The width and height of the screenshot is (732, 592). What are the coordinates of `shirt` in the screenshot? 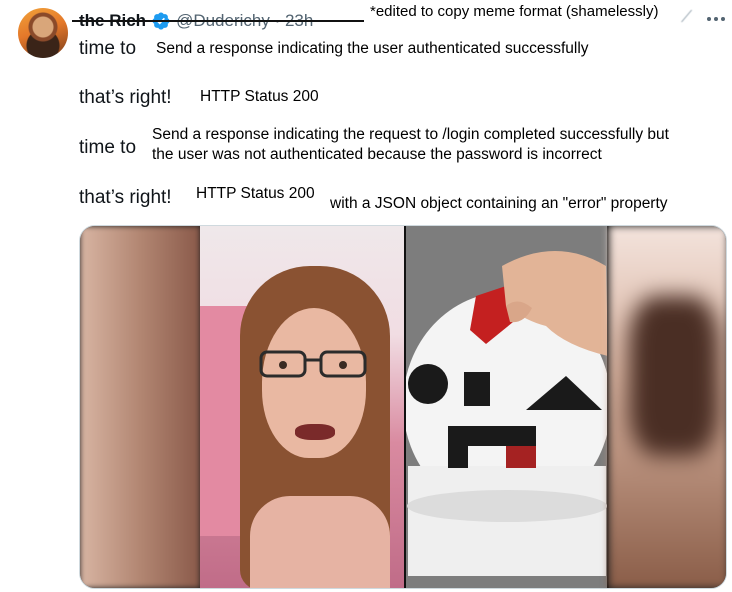 It's located at (320, 542).